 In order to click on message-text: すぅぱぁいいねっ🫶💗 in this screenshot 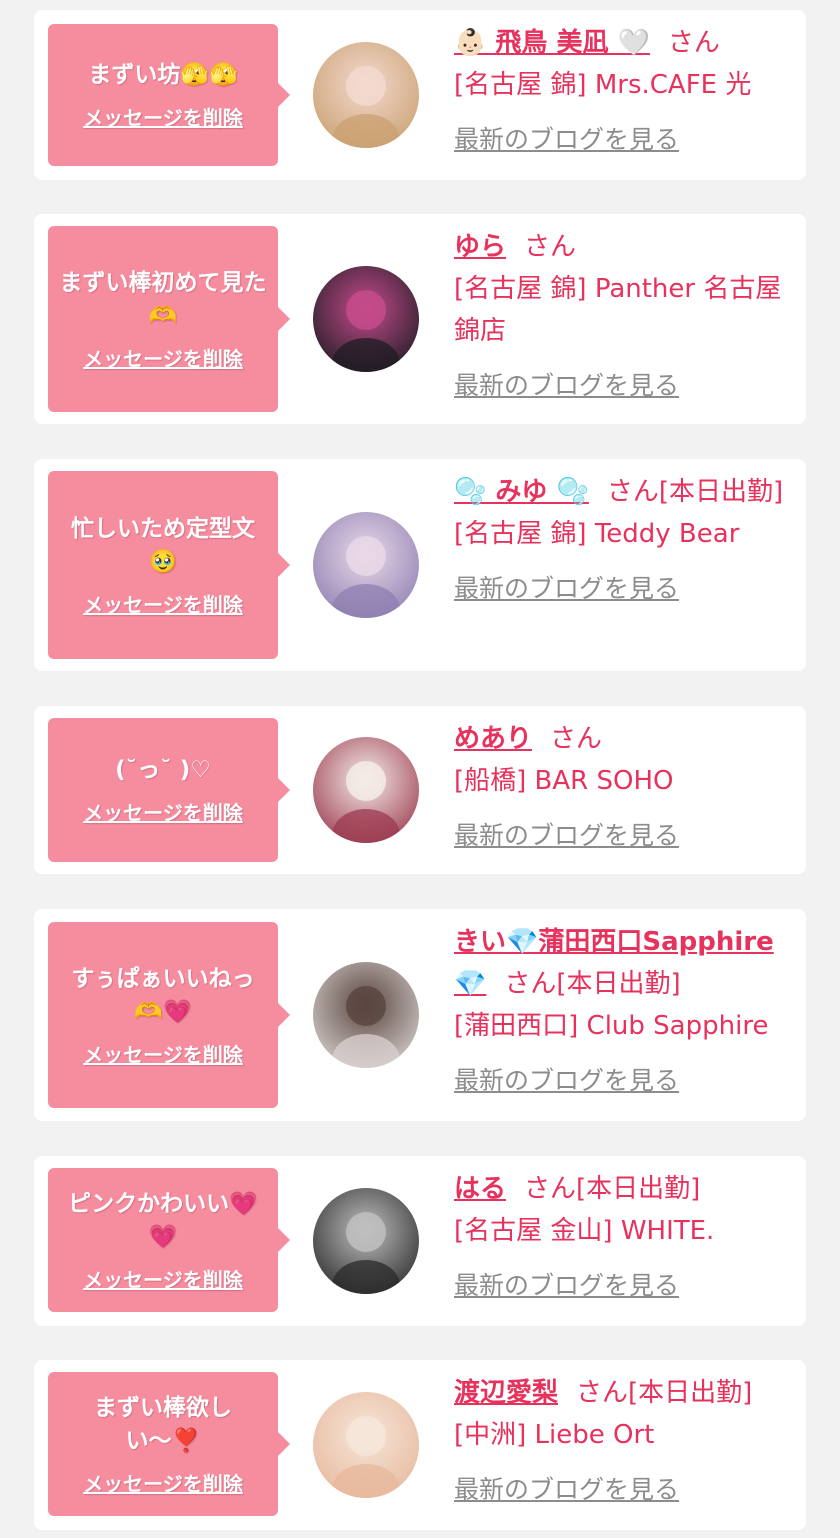, I will do `click(163, 995)`.